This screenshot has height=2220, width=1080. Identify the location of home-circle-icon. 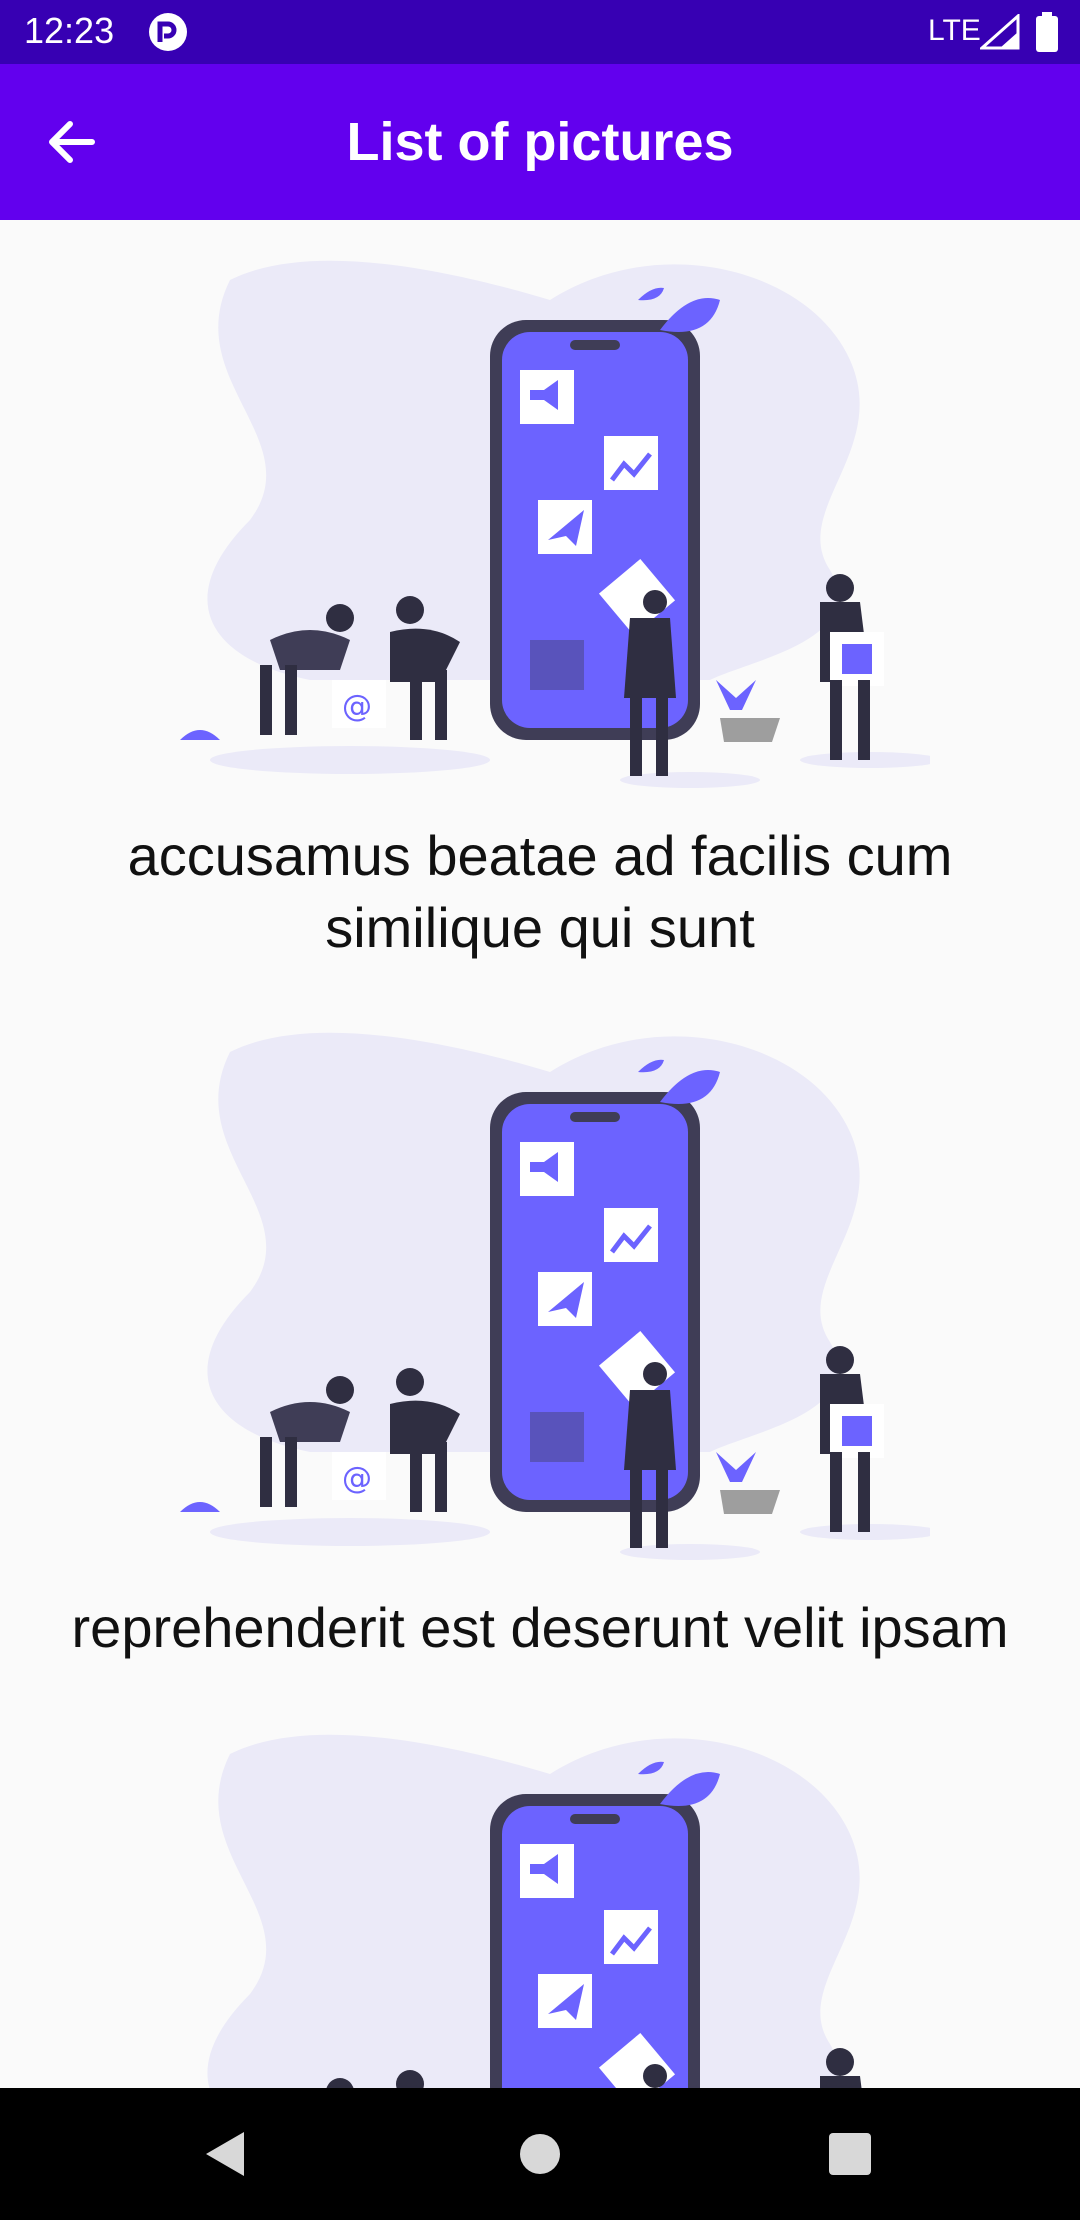
(540, 2154).